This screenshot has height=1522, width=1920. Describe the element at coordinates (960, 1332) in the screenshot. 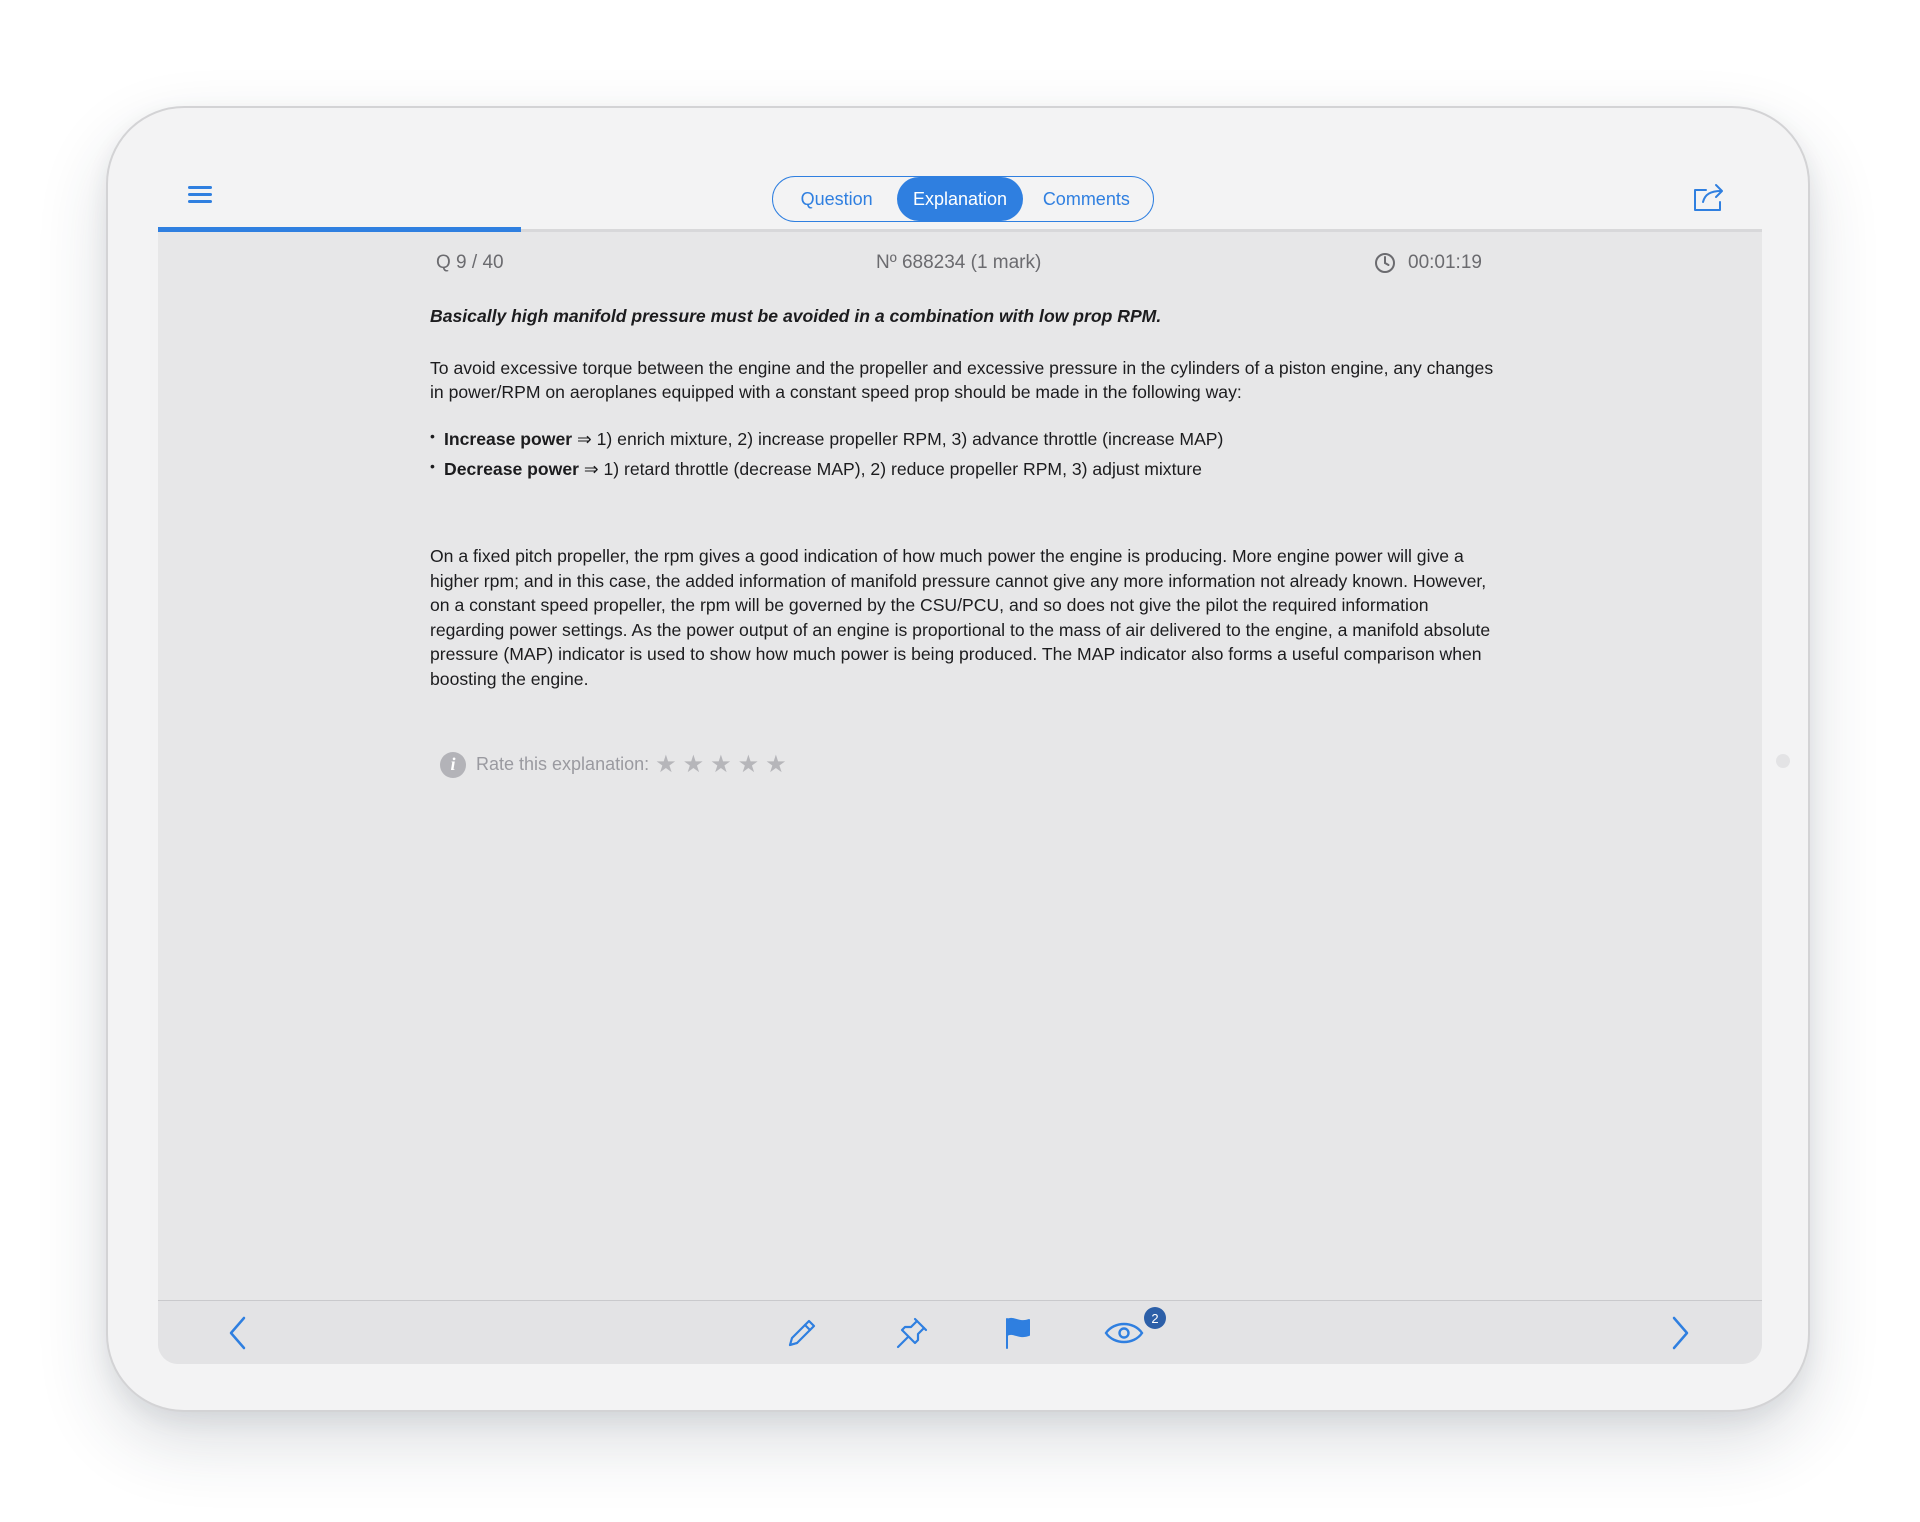

I see `bottom-toolbar: 2` at that location.